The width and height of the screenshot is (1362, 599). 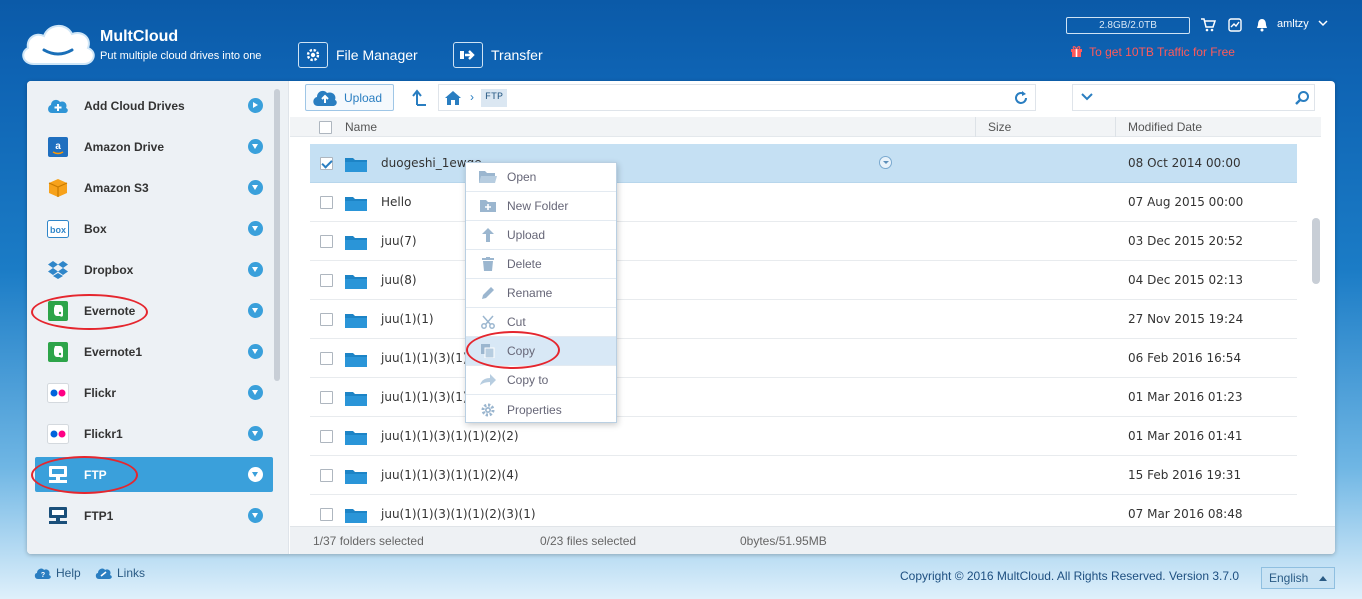 What do you see at coordinates (154, 433) in the screenshot?
I see `sidebar-item-flickr1: Flickr1` at bounding box center [154, 433].